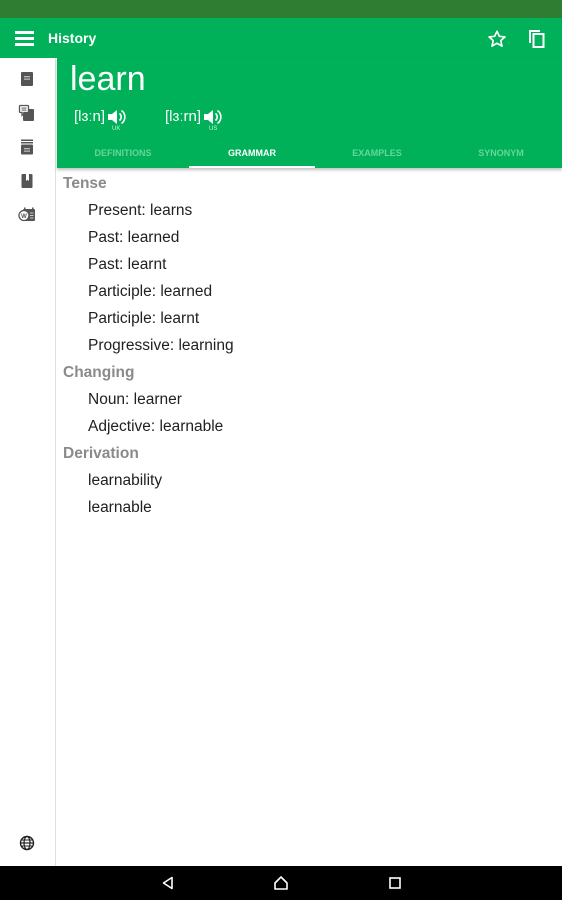  I want to click on list-item: Past: learned, so click(134, 237).